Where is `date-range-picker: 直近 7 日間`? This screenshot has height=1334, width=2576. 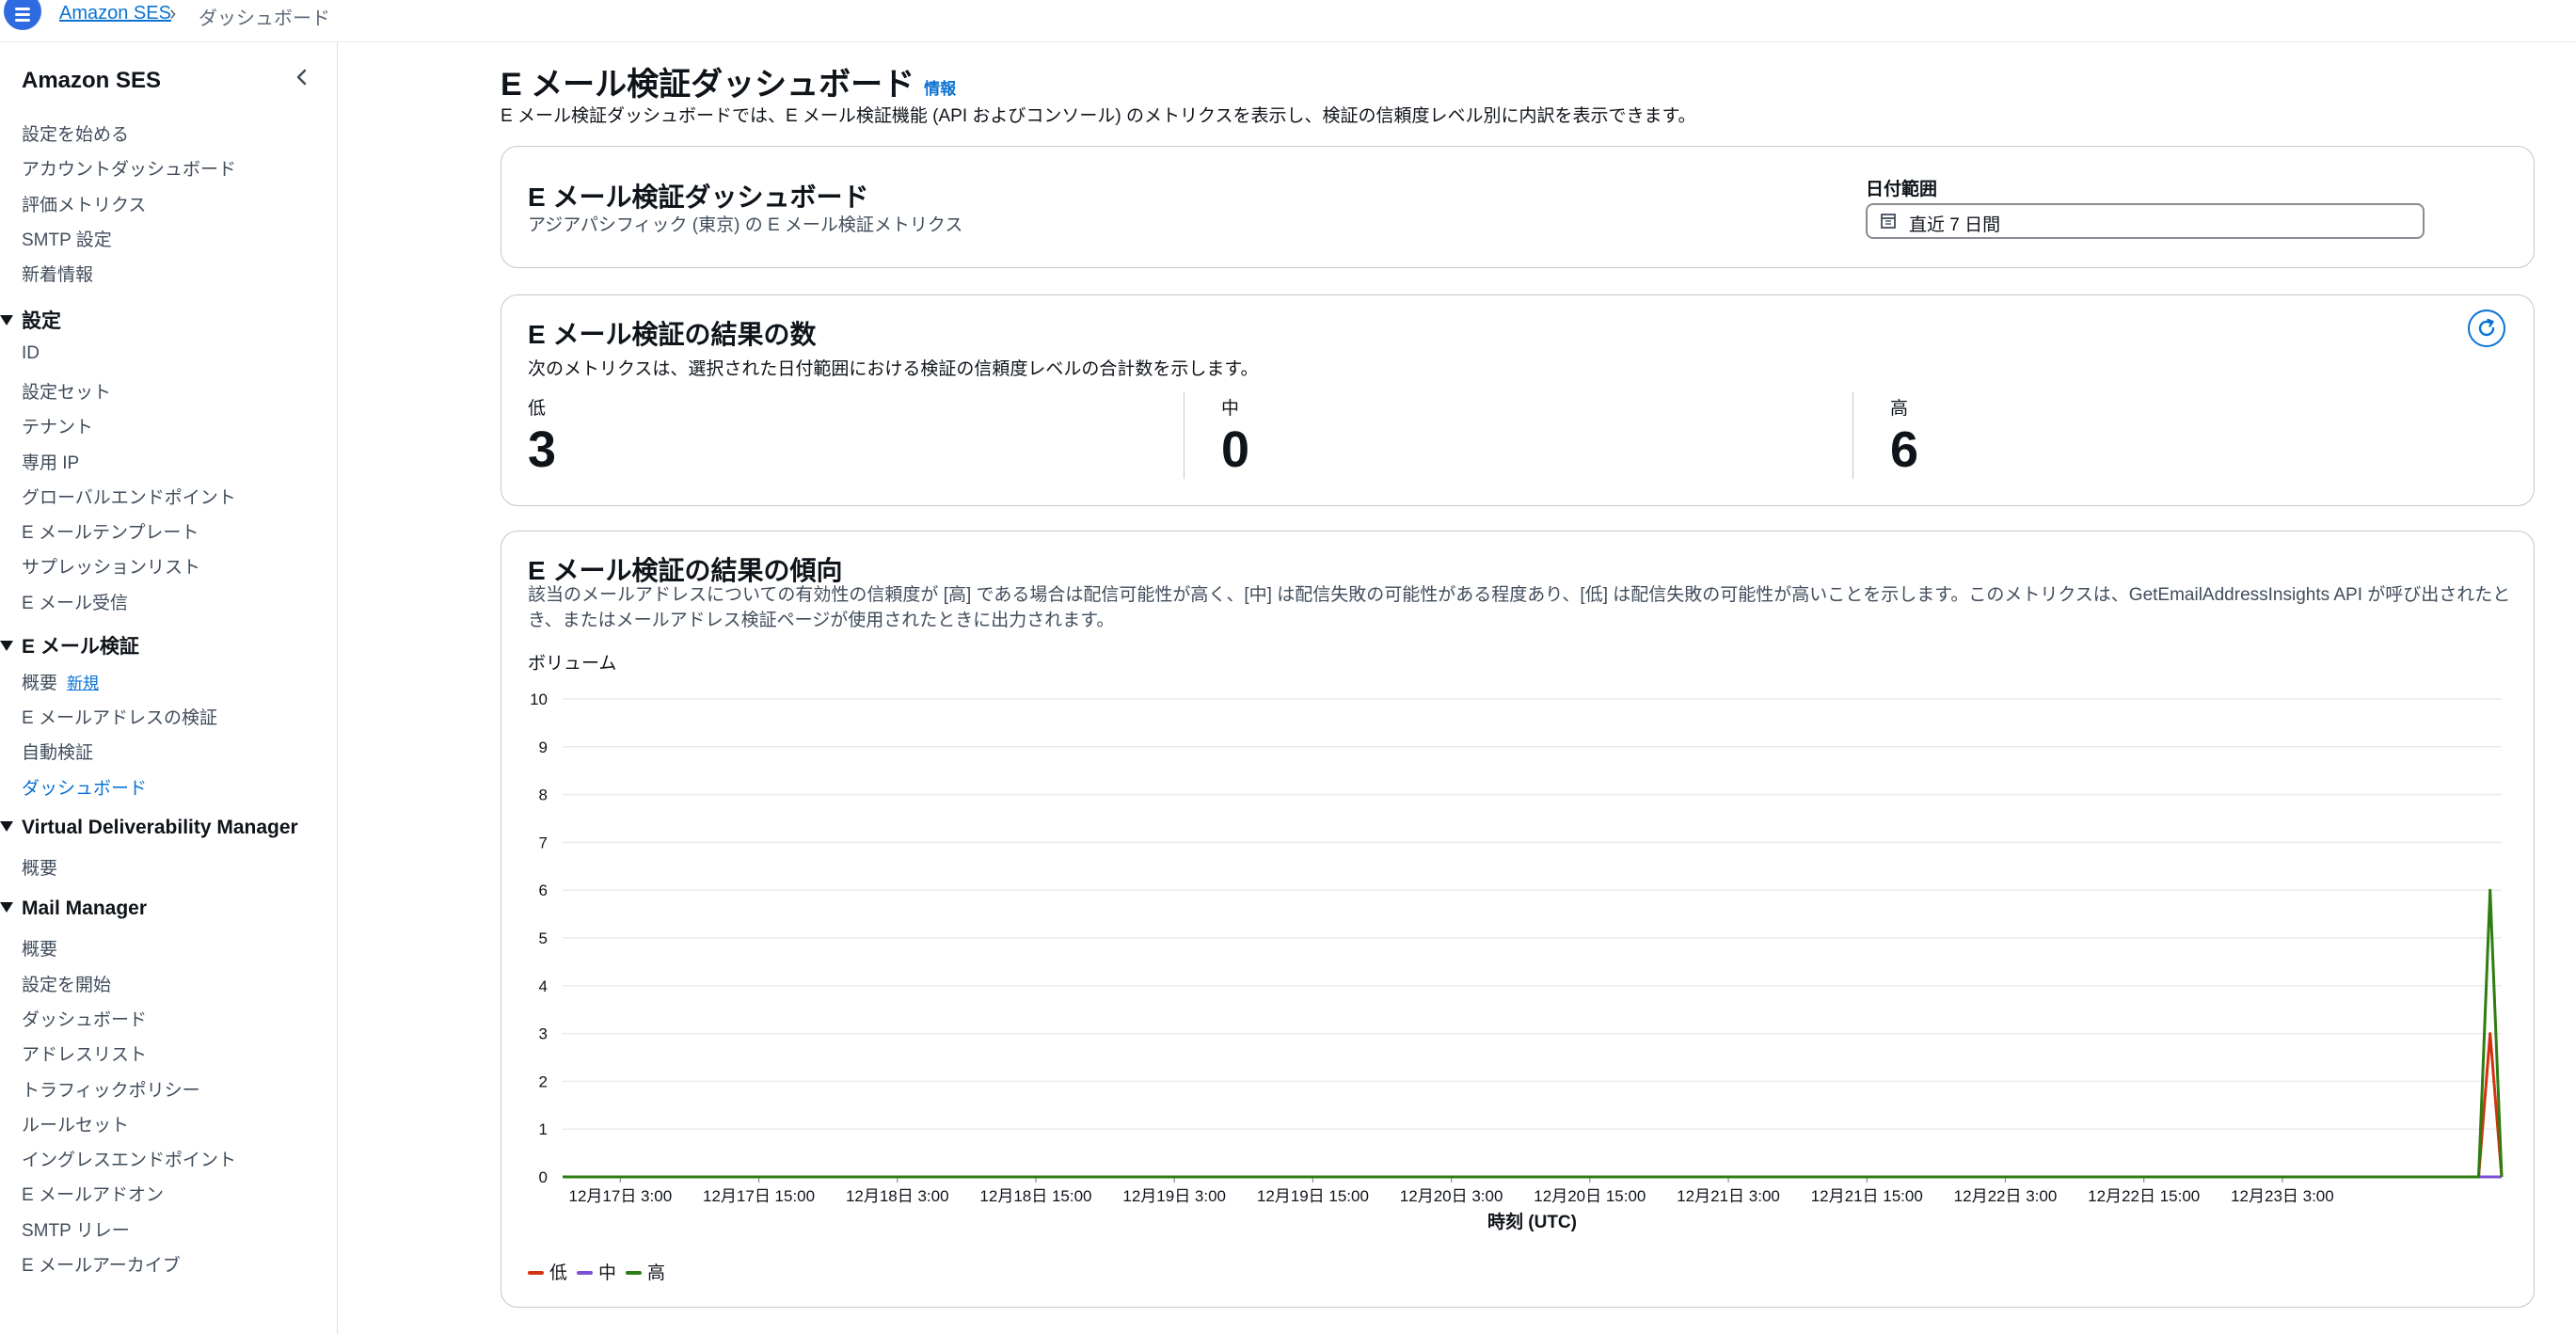
date-range-picker: 直近 7 日間 is located at coordinates (2146, 221).